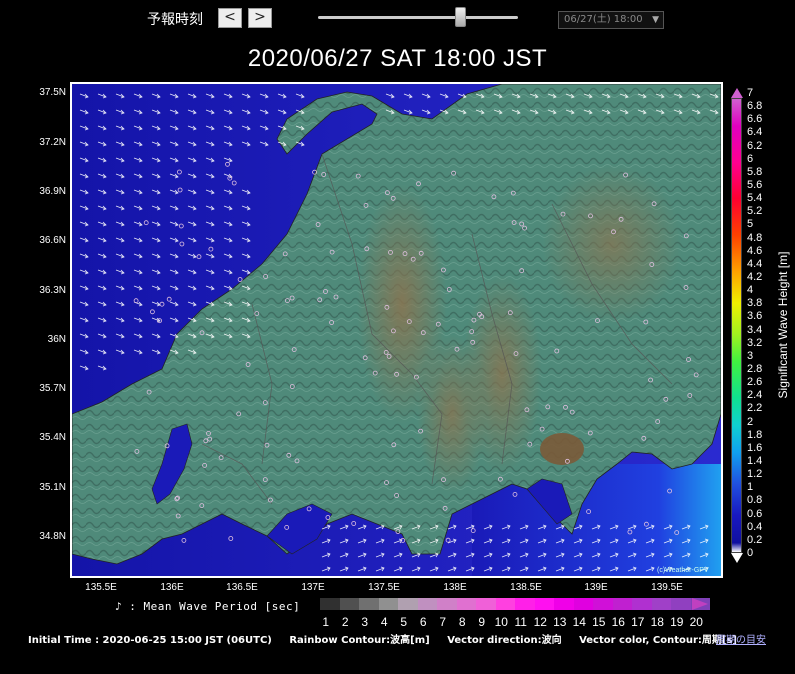  Describe the element at coordinates (101, 587) in the screenshot. I see `lon-label-135-5: 135.5E` at that location.